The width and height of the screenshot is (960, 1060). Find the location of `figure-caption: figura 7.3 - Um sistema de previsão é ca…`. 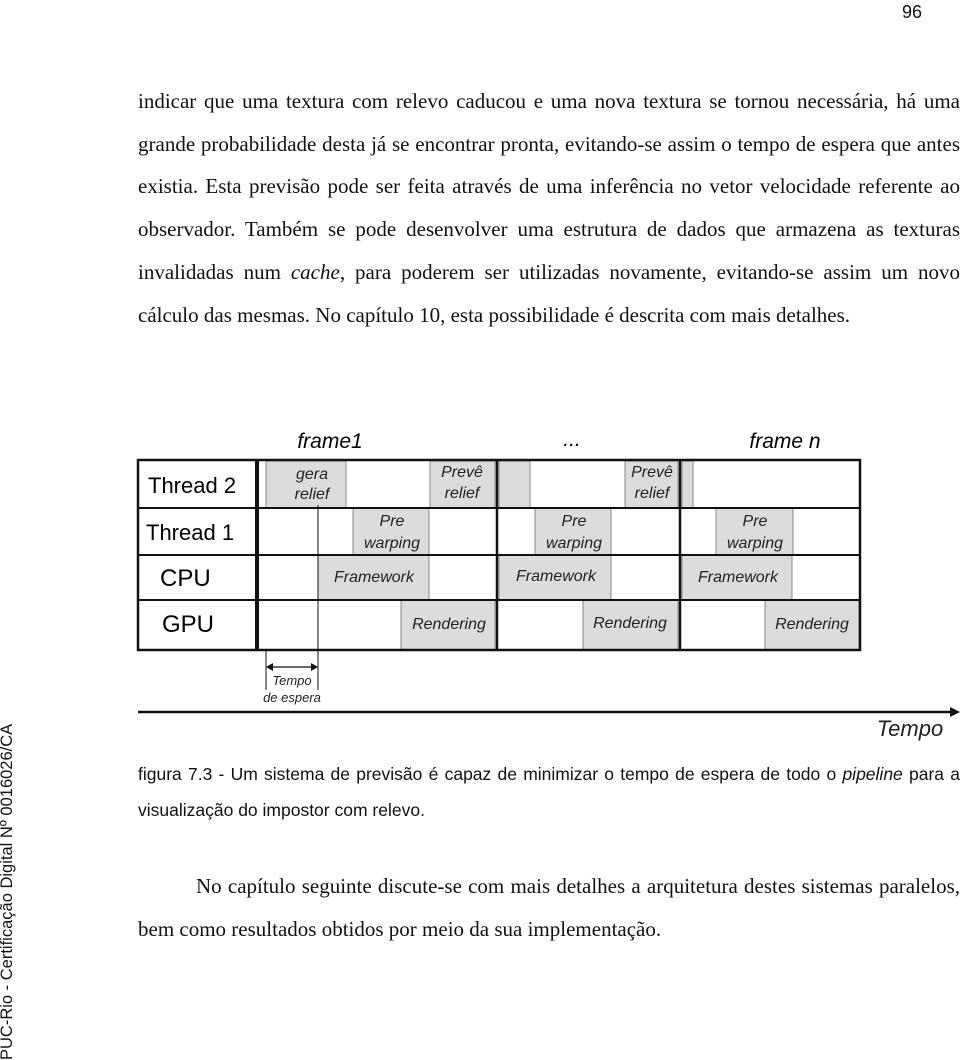

figure-caption: figura 7.3 - Um sistema de previsão é ca… is located at coordinates (549, 792).